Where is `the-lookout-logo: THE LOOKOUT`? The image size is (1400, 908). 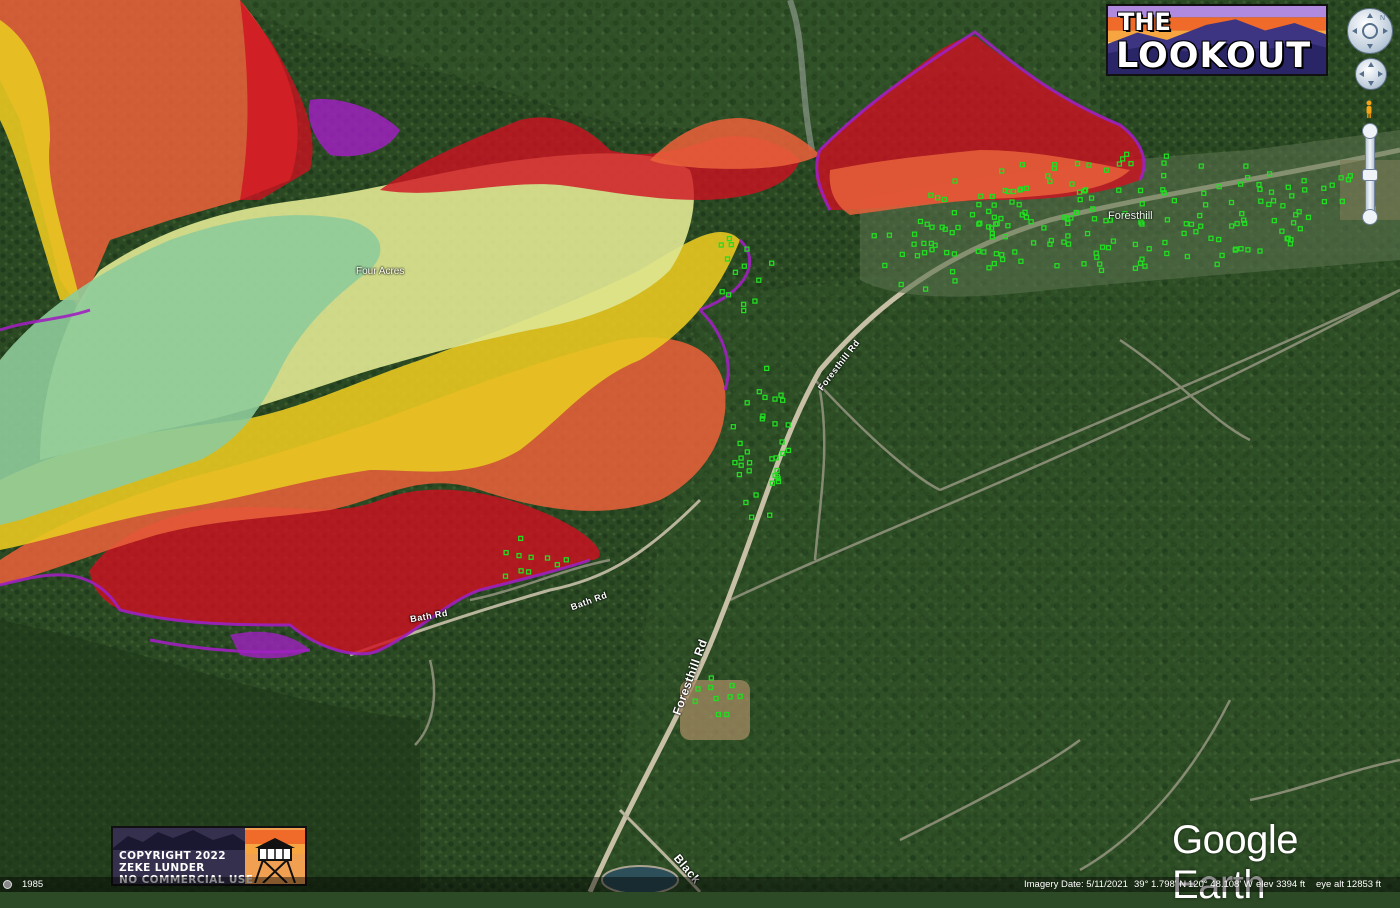
the-lookout-logo: THE LOOKOUT is located at coordinates (1217, 40).